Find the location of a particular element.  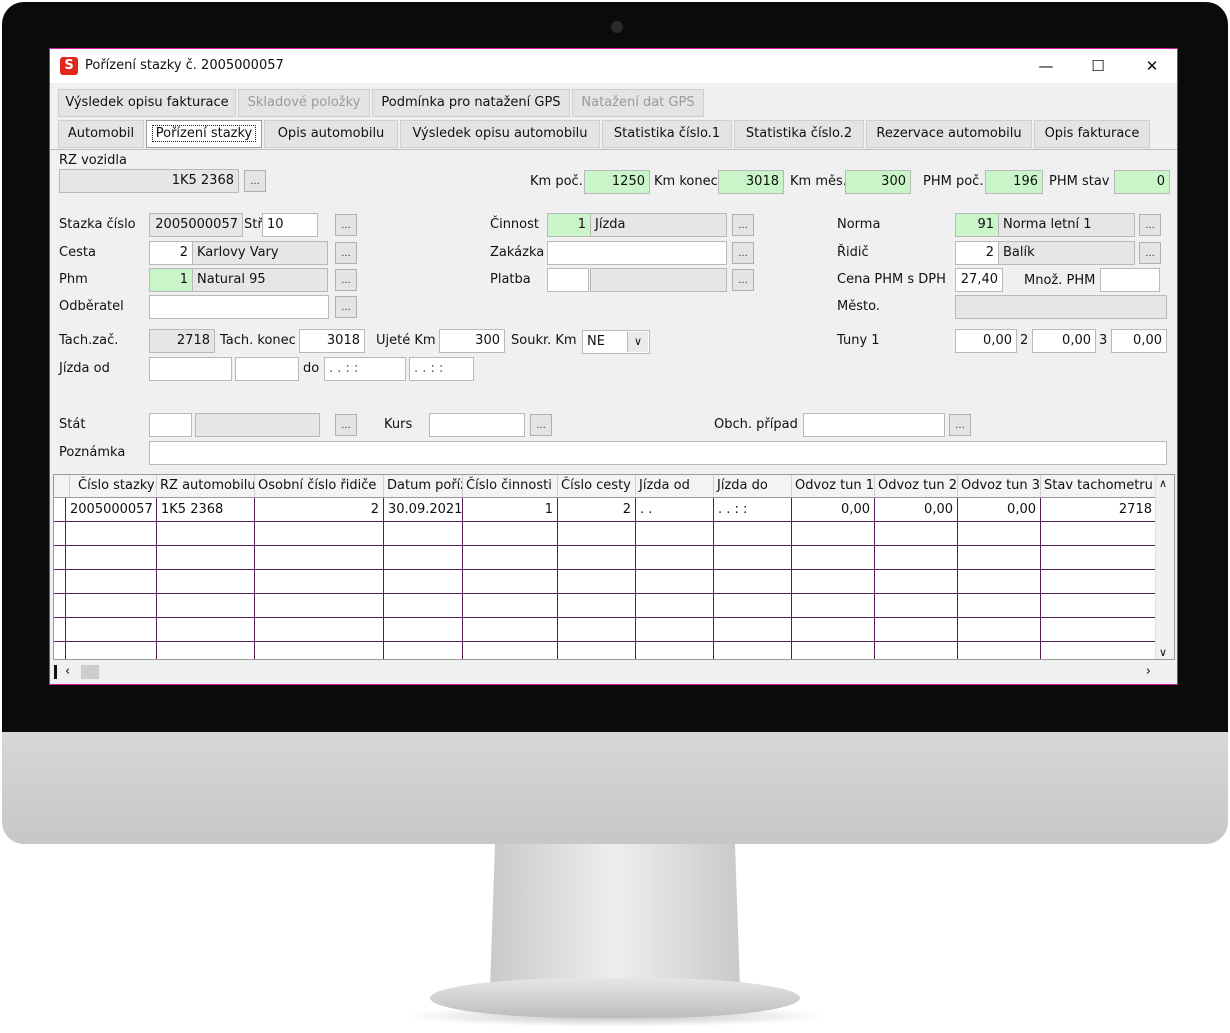

ujete-km-field: 300 is located at coordinates (472, 341).